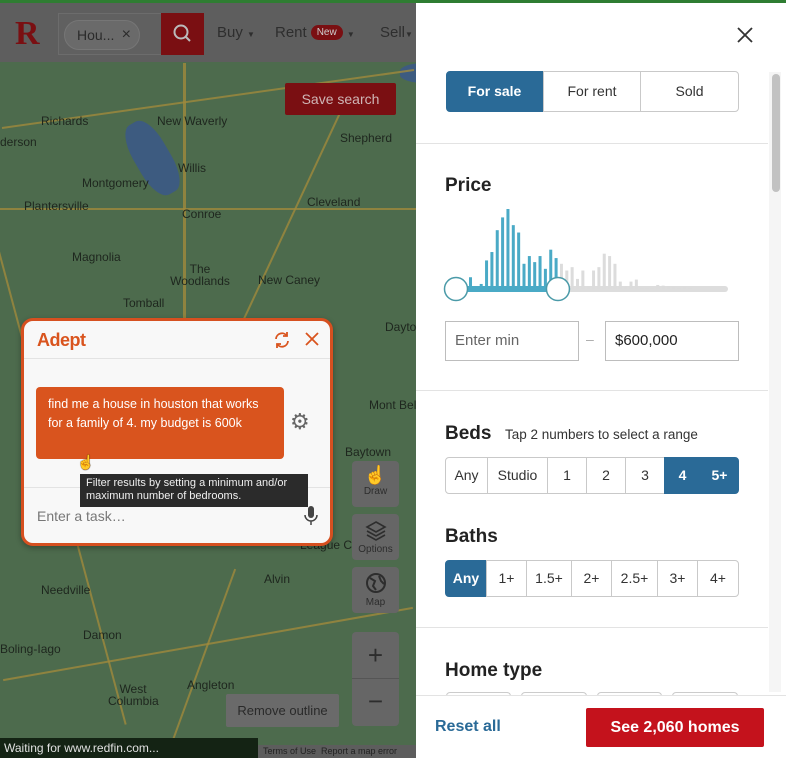  I want to click on new-badge: New, so click(326, 32).